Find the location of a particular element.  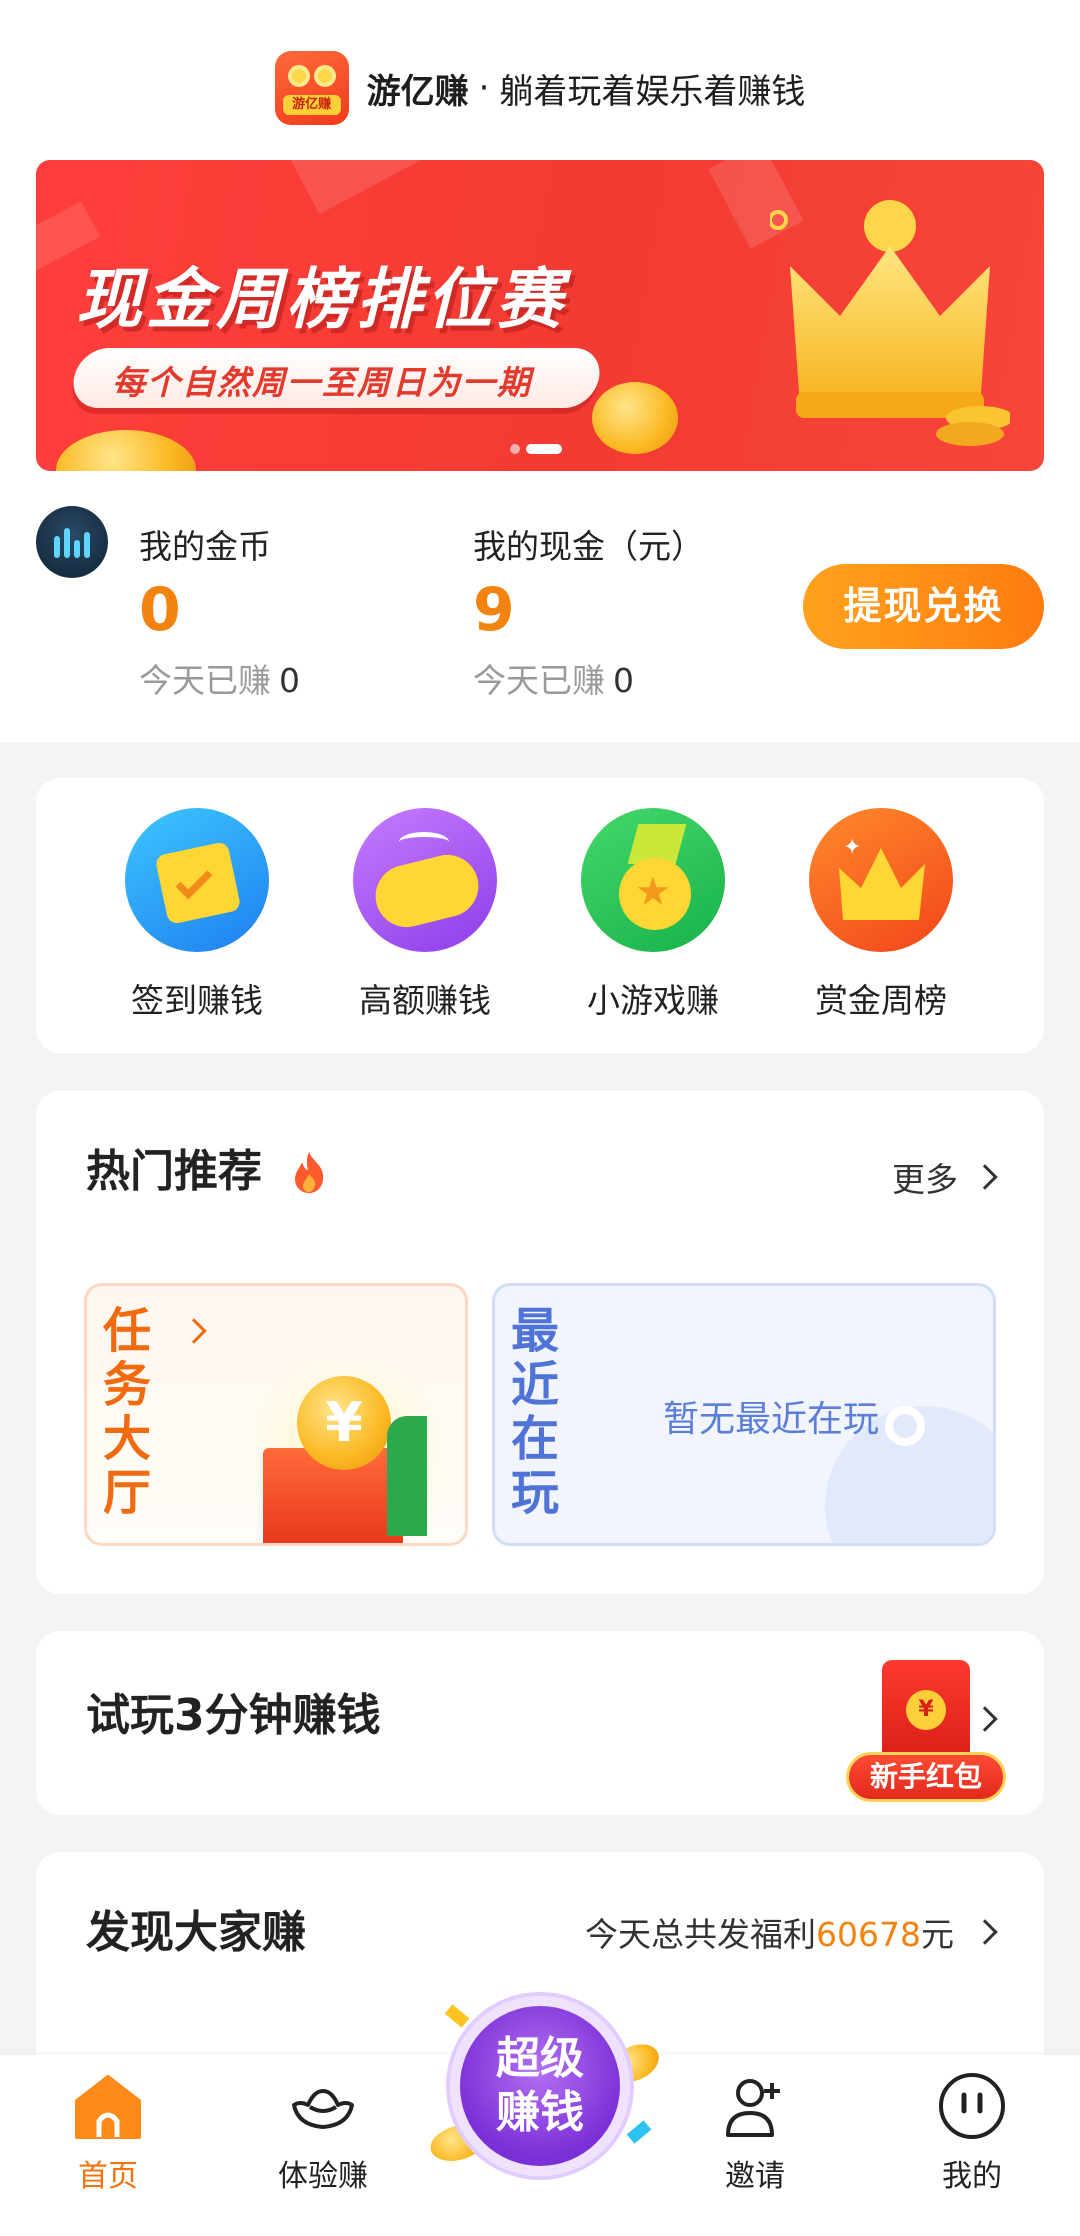

trial-title: 试玩3分钟赚钱 is located at coordinates (233, 1715).